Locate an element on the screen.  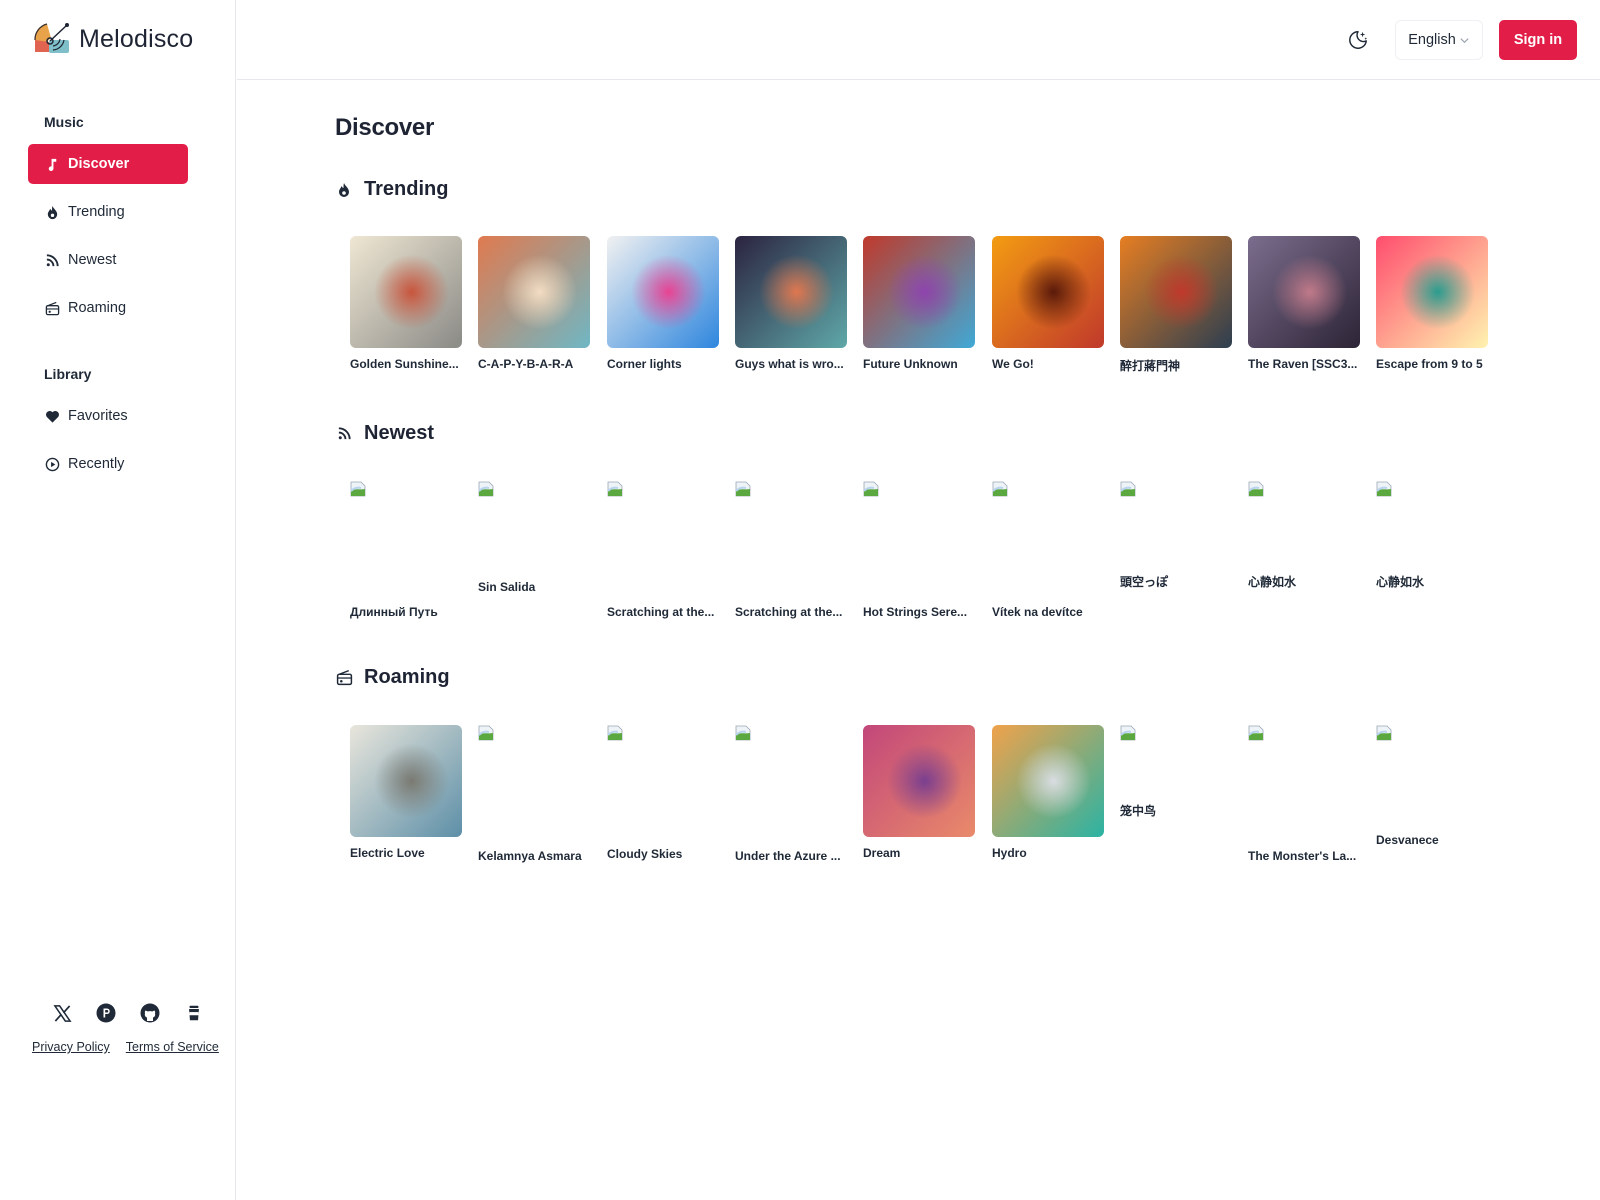
terms-of-service-link: Terms of Service is located at coordinates (172, 1047).